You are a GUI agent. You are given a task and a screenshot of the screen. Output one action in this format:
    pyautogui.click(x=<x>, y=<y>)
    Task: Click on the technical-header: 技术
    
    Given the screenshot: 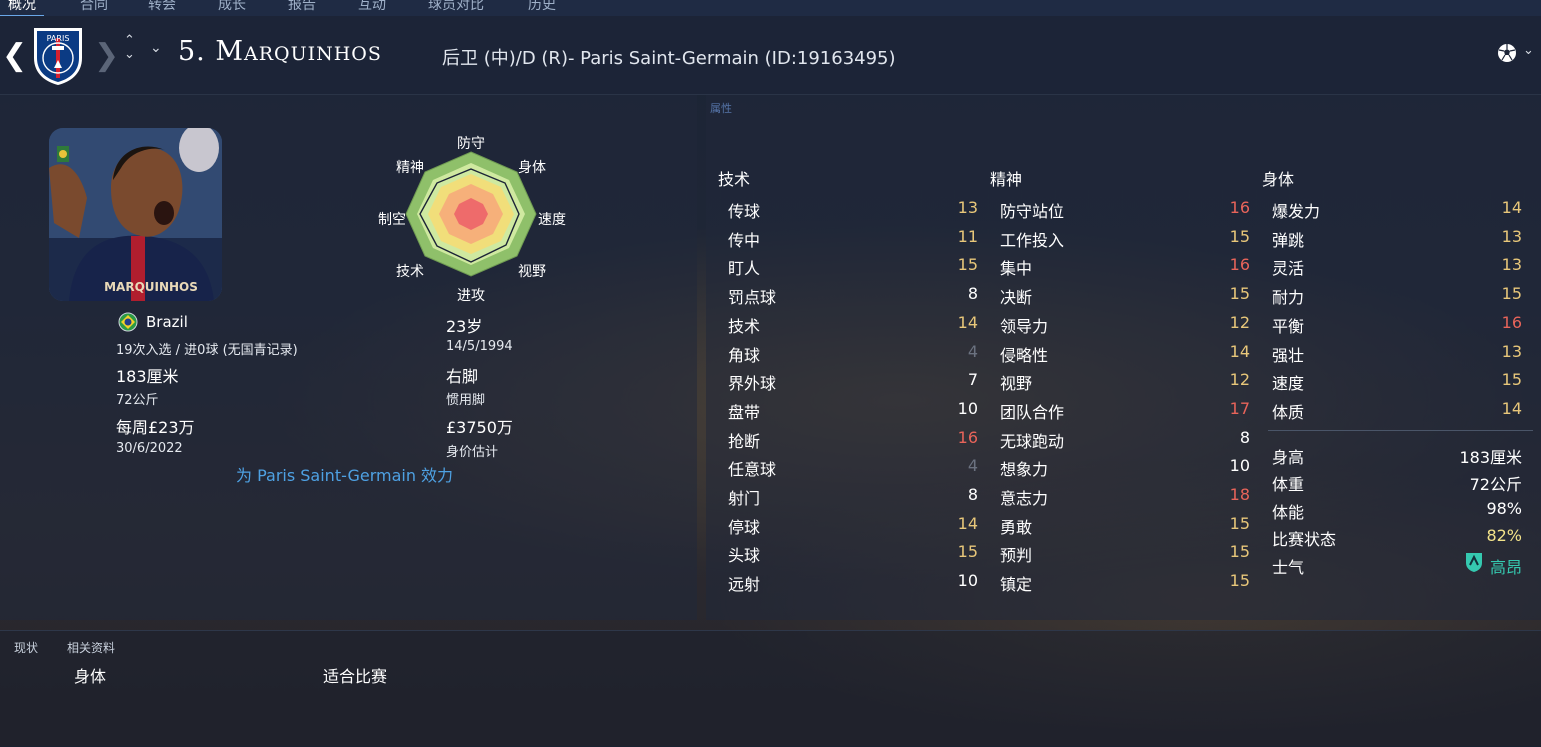 What is the action you would take?
    pyautogui.click(x=734, y=179)
    